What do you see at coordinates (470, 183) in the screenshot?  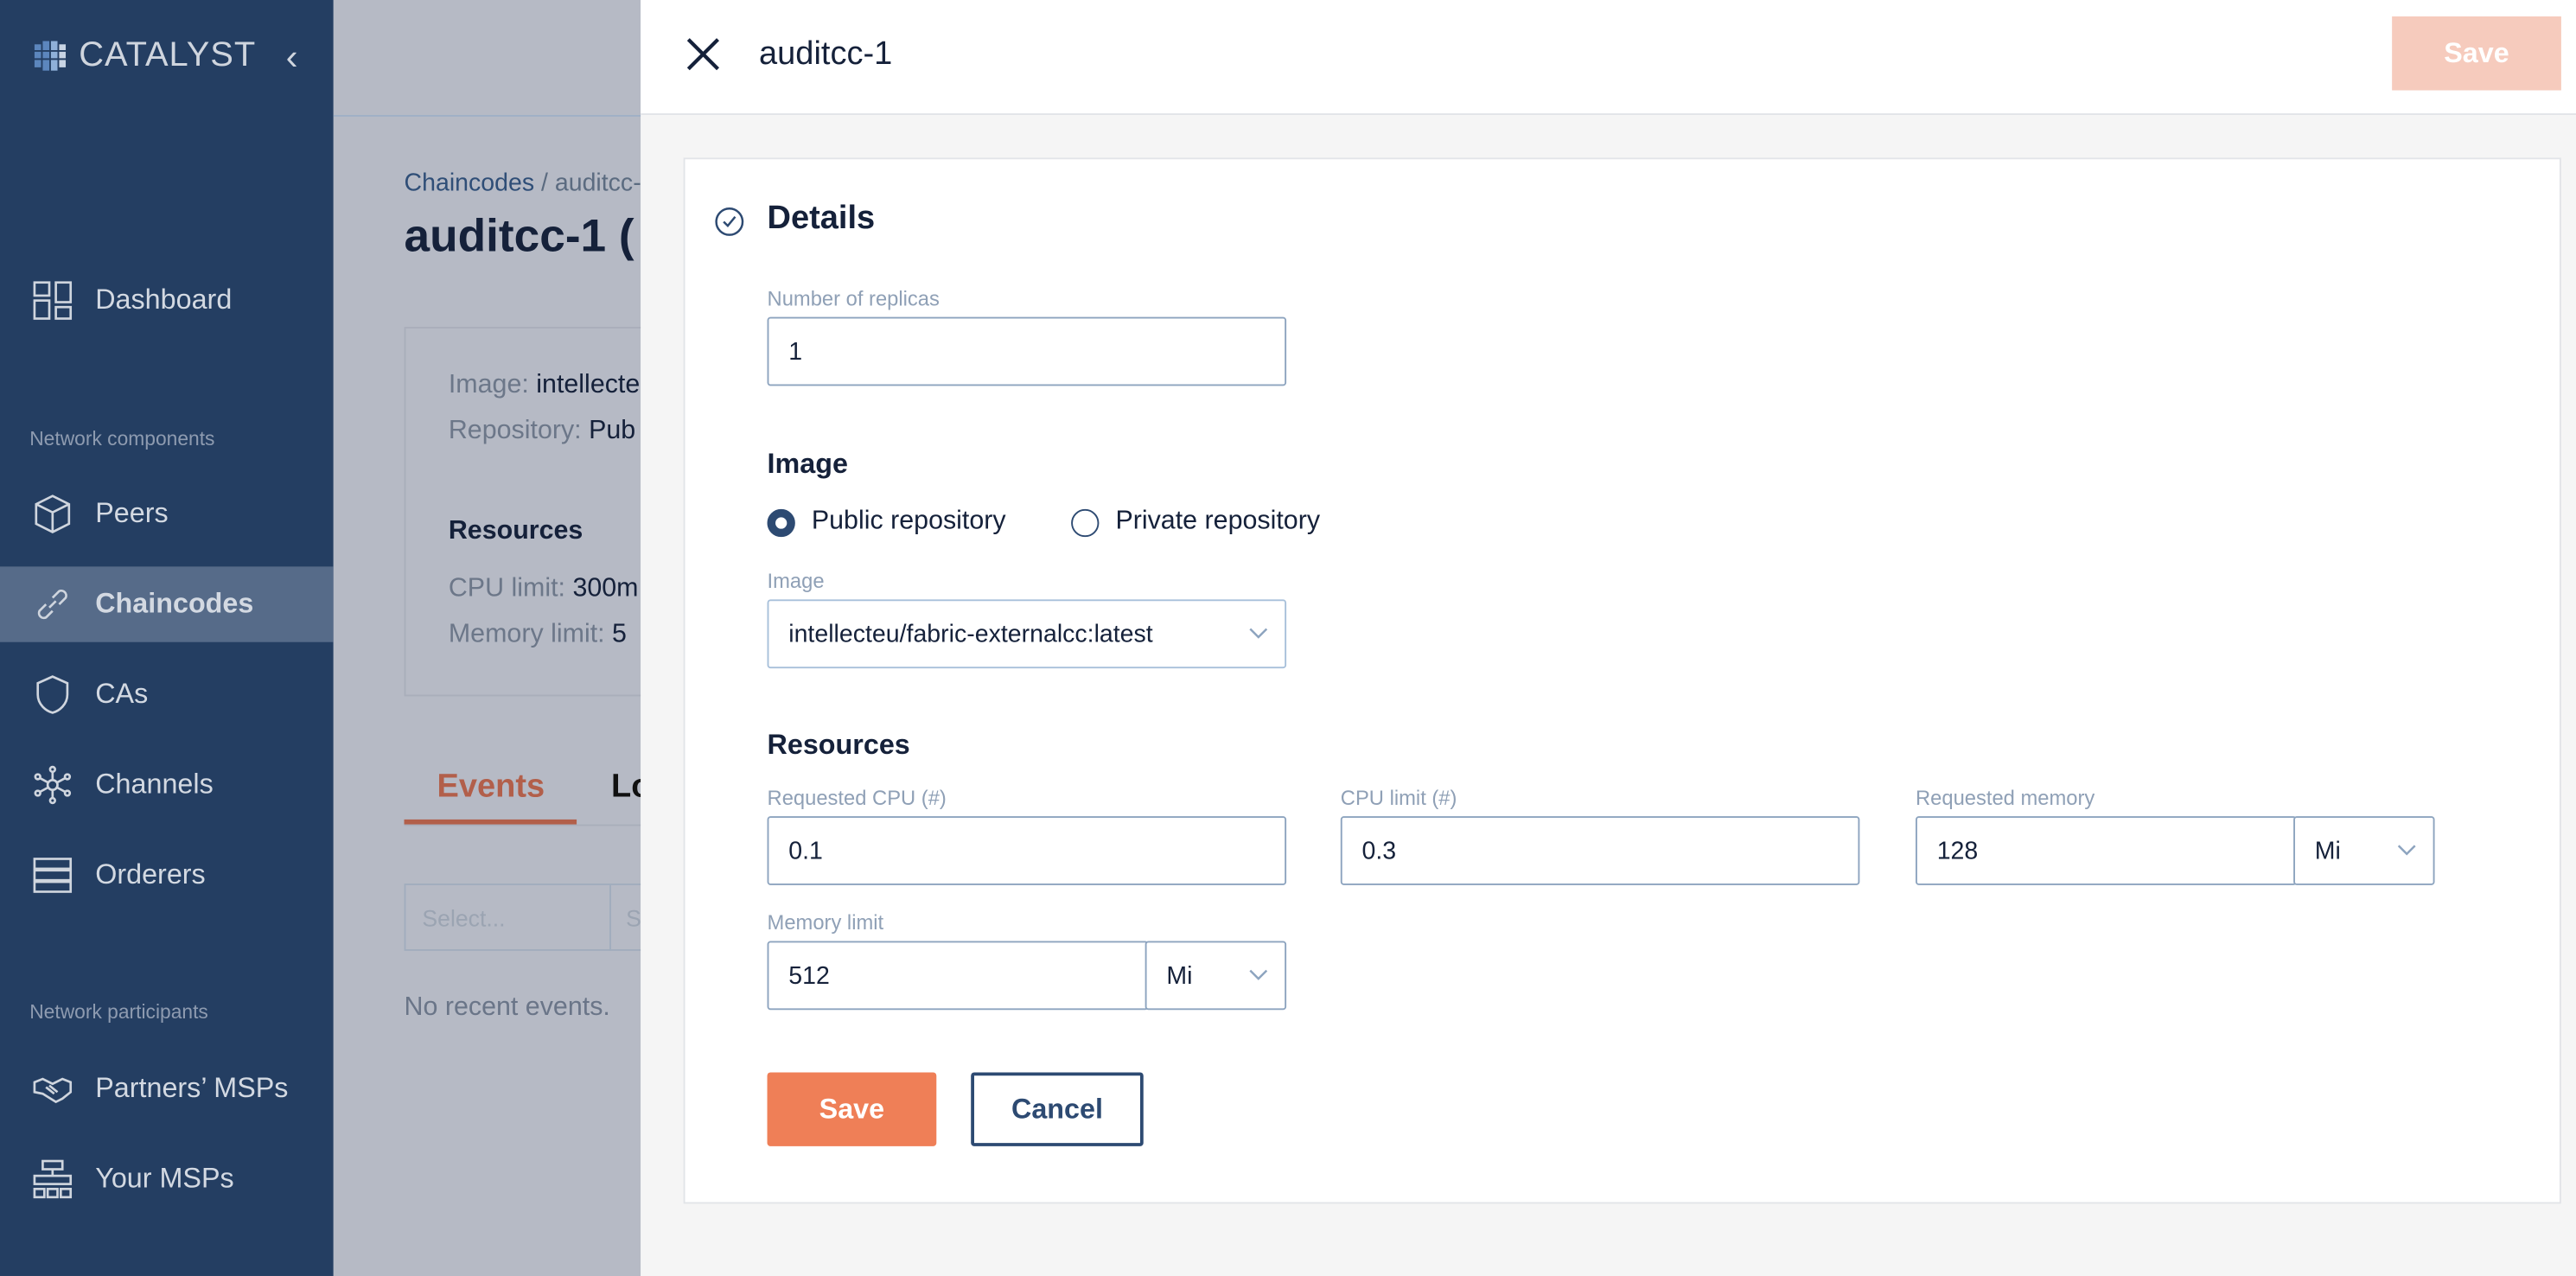 I see `breadcrumb-chaincodes-link: Chaincodes` at bounding box center [470, 183].